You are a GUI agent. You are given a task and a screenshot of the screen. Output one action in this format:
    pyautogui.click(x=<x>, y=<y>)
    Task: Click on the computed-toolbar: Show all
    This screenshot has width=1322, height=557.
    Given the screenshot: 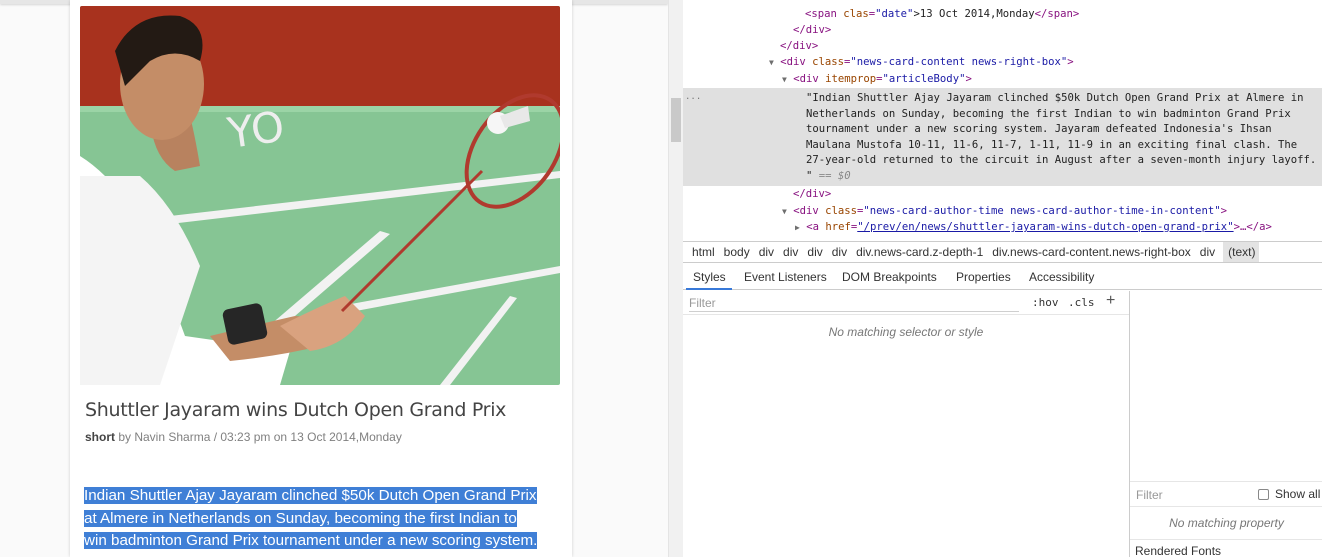 What is the action you would take?
    pyautogui.click(x=1226, y=494)
    